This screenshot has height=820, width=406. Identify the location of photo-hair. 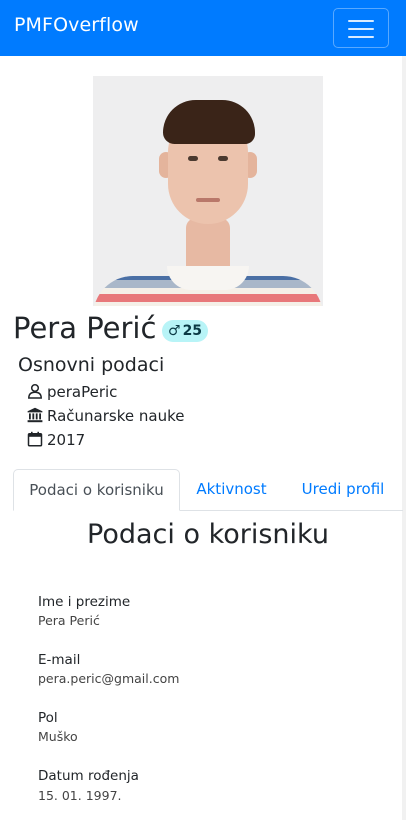
(209, 122).